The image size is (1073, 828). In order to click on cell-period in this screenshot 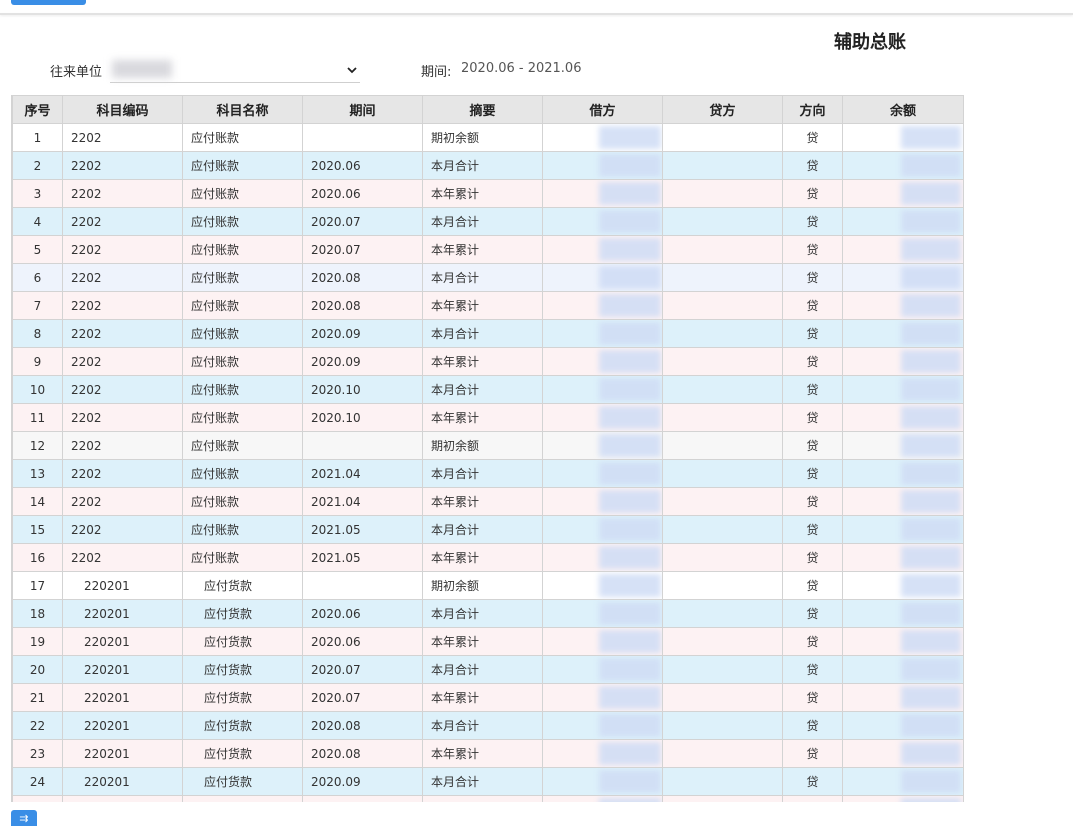, I will do `click(362, 585)`.